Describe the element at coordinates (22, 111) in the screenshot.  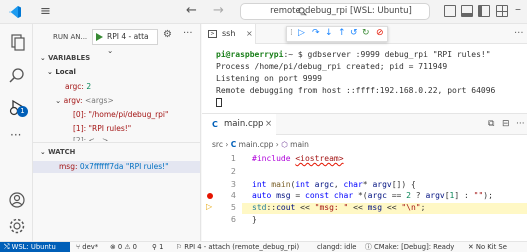
I see `debug-badge: 1` at that location.